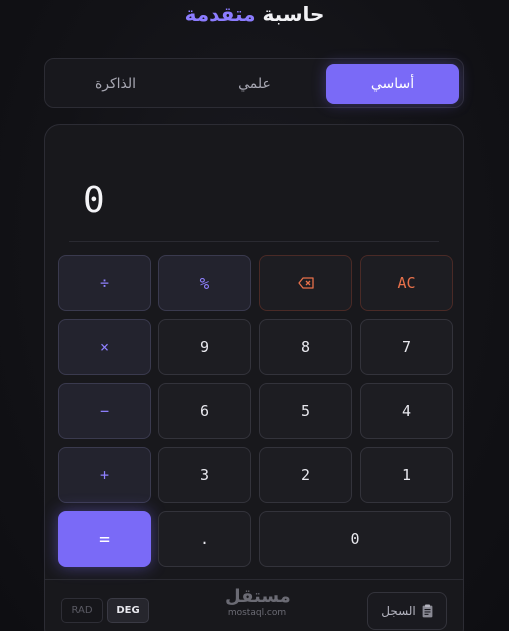 This screenshot has width=509, height=631. Describe the element at coordinates (293, 14) in the screenshot. I see `title-part1: حاسبة` at that location.